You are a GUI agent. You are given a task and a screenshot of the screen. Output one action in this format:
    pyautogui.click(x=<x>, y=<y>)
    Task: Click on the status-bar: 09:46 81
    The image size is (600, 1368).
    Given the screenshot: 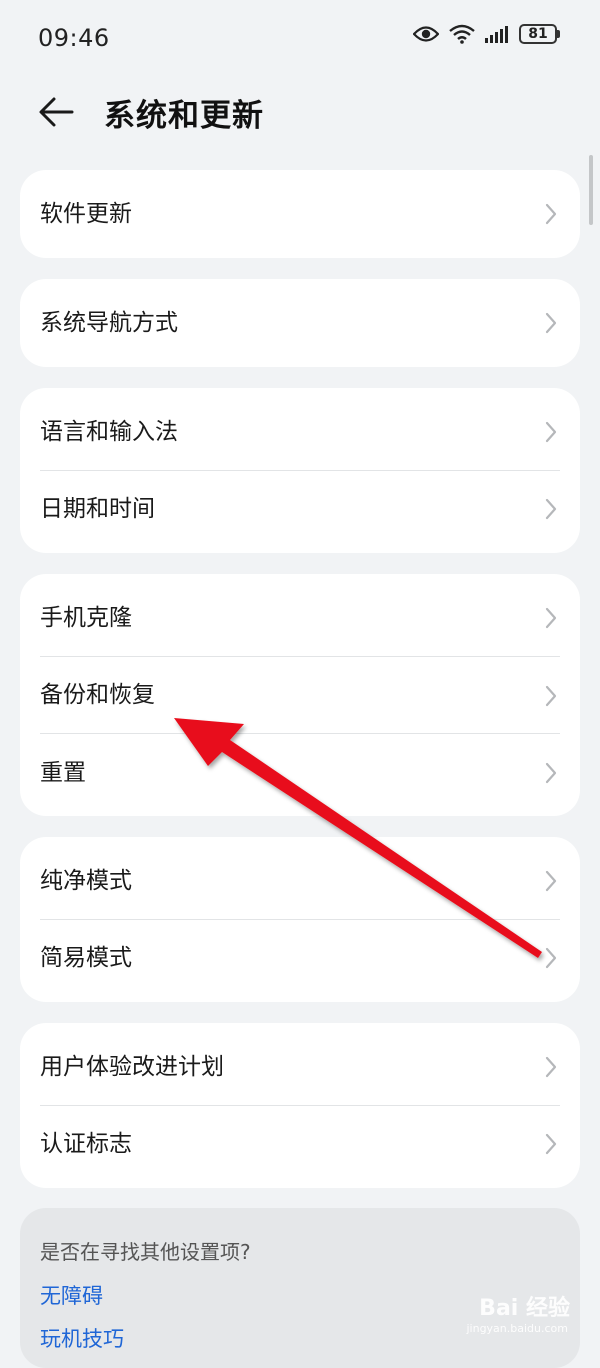 What is the action you would take?
    pyautogui.click(x=300, y=38)
    